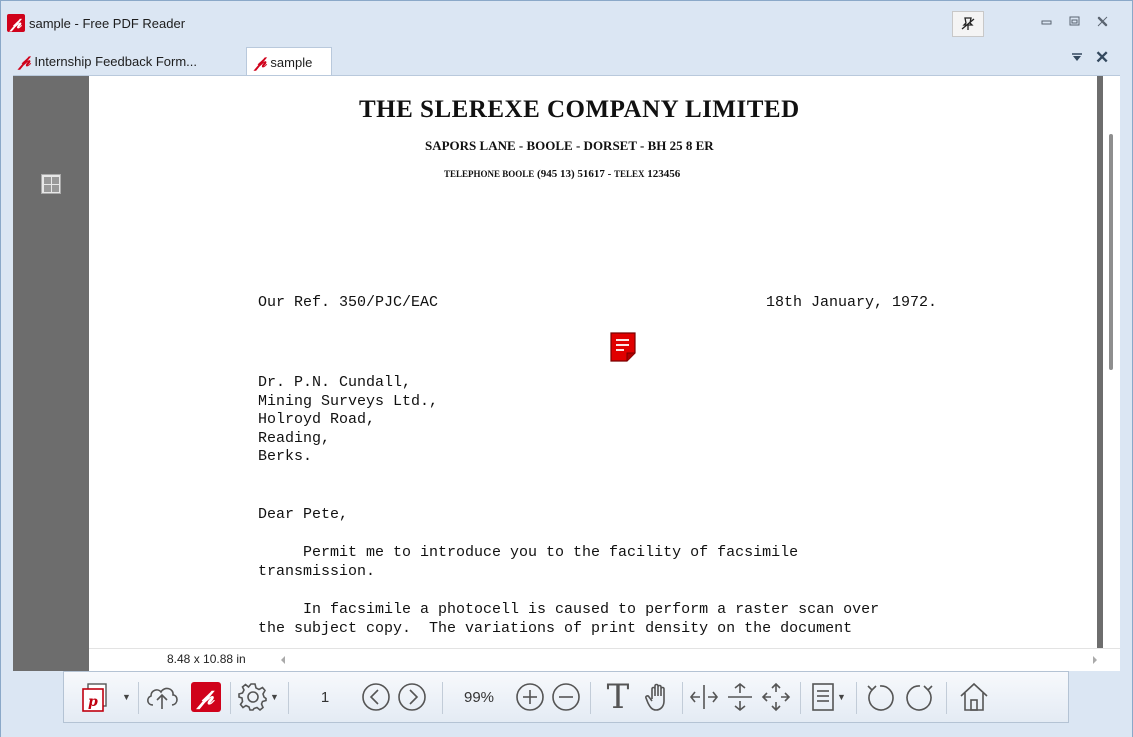 The width and height of the screenshot is (1133, 737). I want to click on rotate-clockwise-icon, so click(919, 698).